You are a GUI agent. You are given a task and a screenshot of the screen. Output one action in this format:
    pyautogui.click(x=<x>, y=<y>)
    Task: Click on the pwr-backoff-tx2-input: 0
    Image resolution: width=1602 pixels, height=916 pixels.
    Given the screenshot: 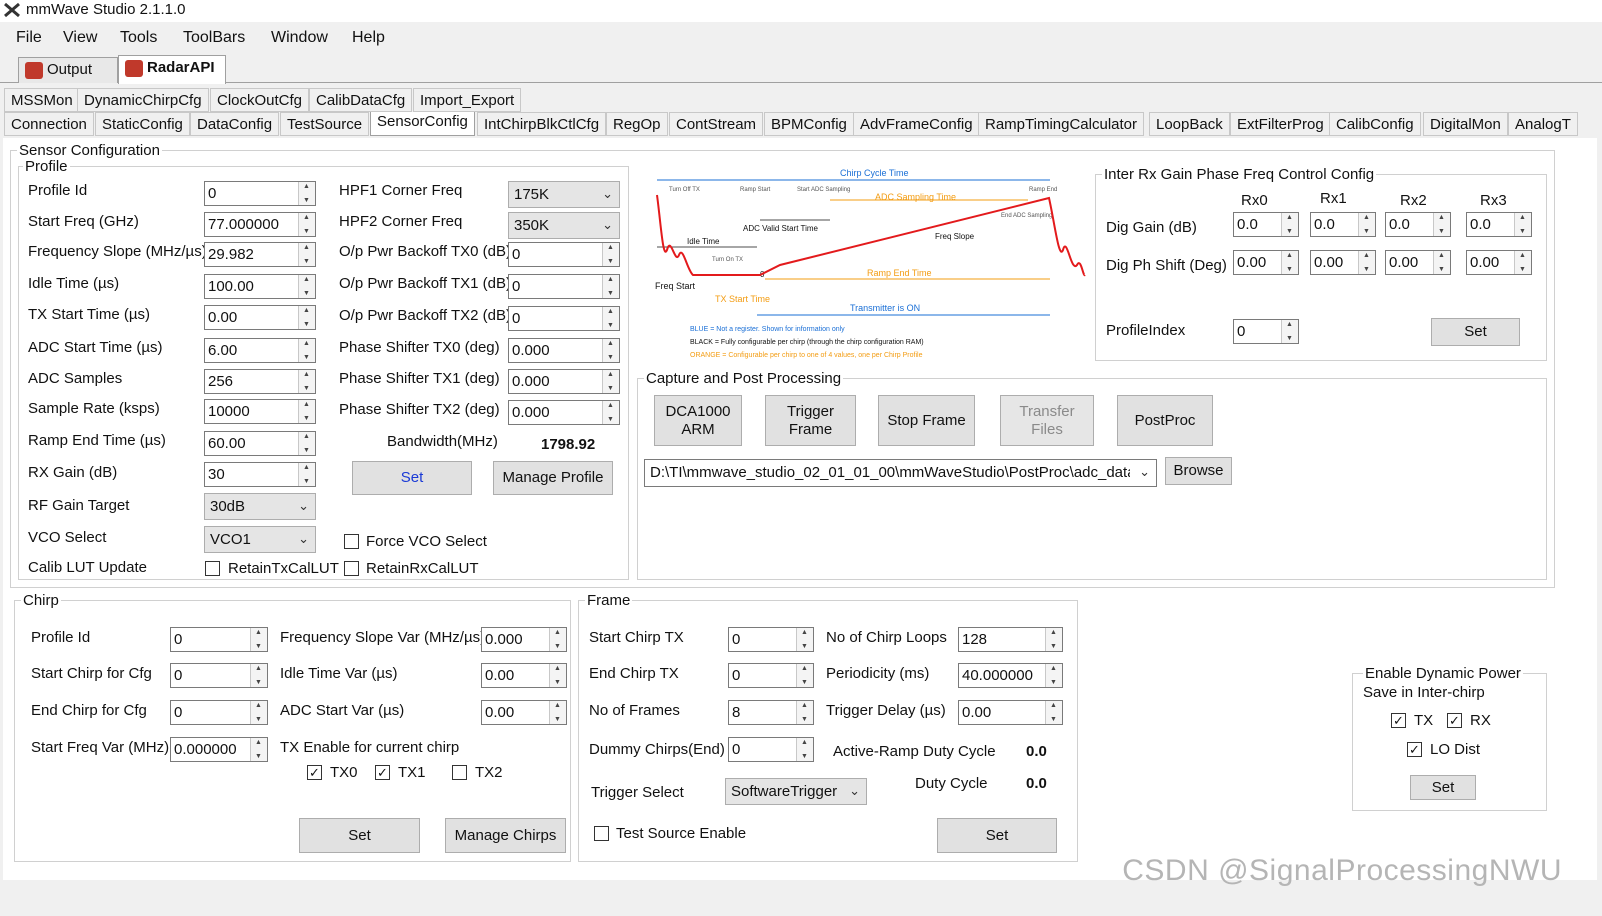 What is the action you would take?
    pyautogui.click(x=564, y=318)
    